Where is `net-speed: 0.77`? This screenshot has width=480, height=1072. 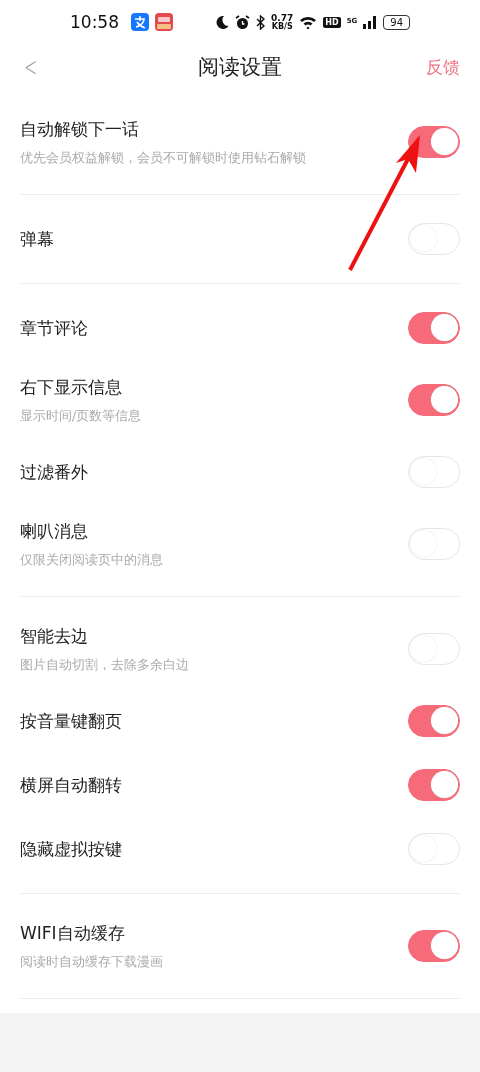
net-speed: 0.77 is located at coordinates (282, 18).